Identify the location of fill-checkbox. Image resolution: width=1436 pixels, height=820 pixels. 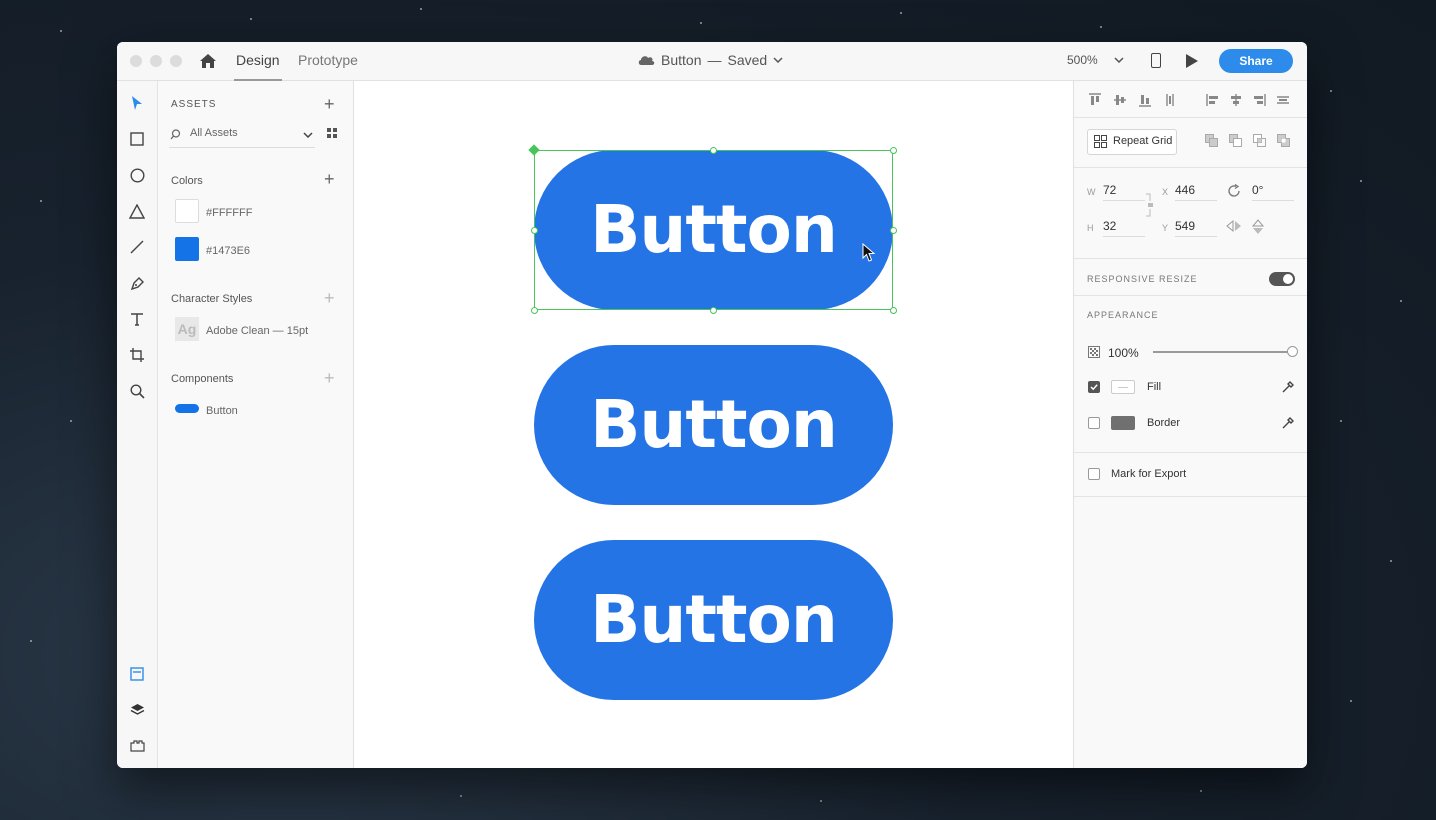
(1094, 387).